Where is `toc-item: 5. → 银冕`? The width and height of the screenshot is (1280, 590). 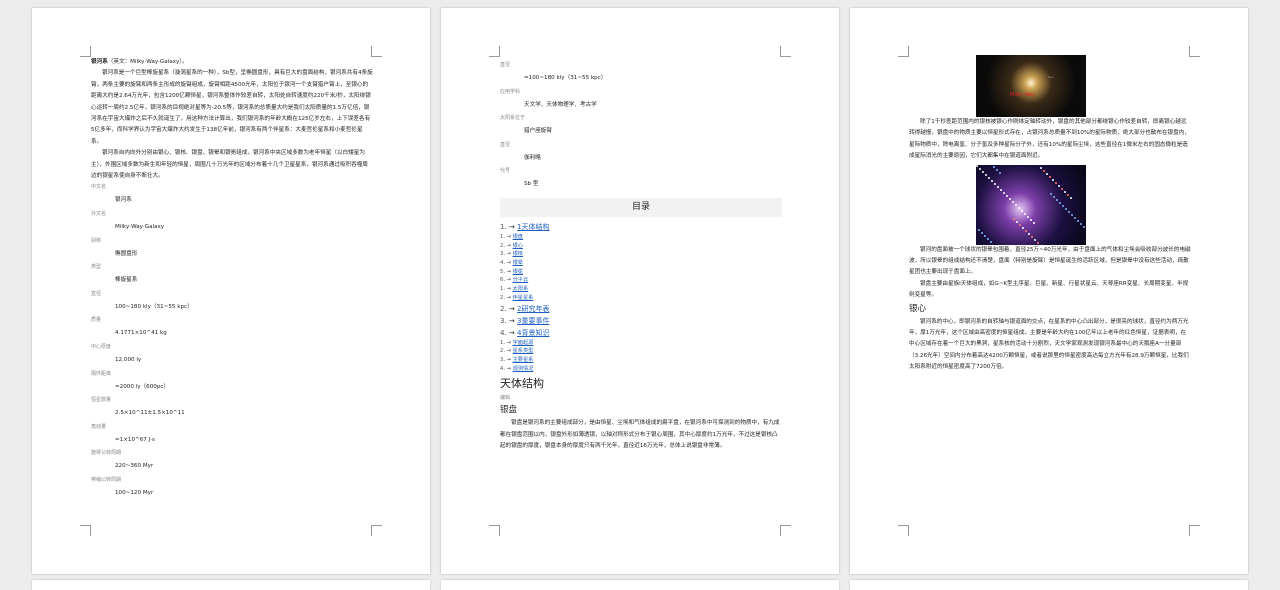 toc-item: 5. → 银冕 is located at coordinates (641, 272).